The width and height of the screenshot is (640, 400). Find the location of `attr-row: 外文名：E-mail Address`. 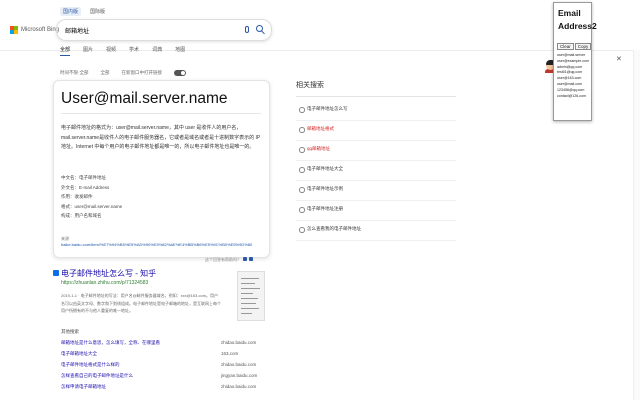

attr-row: 外文名：E-mail Address is located at coordinates (85, 187).